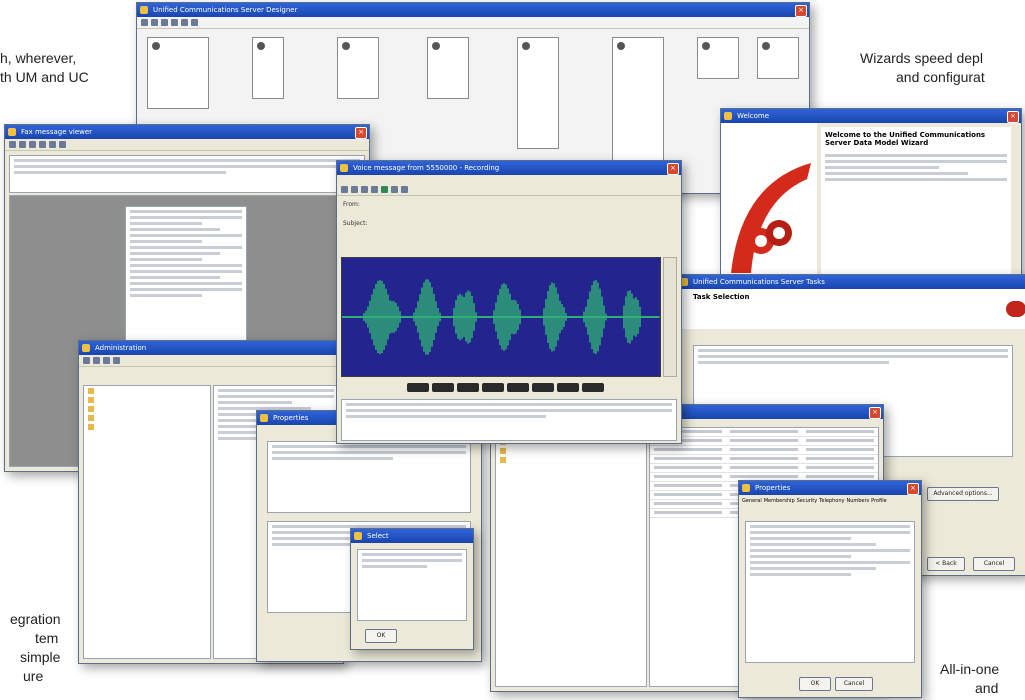 Image resolution: width=1025 pixels, height=700 pixels. Describe the element at coordinates (946, 564) in the screenshot. I see `back-button: < Back` at that location.